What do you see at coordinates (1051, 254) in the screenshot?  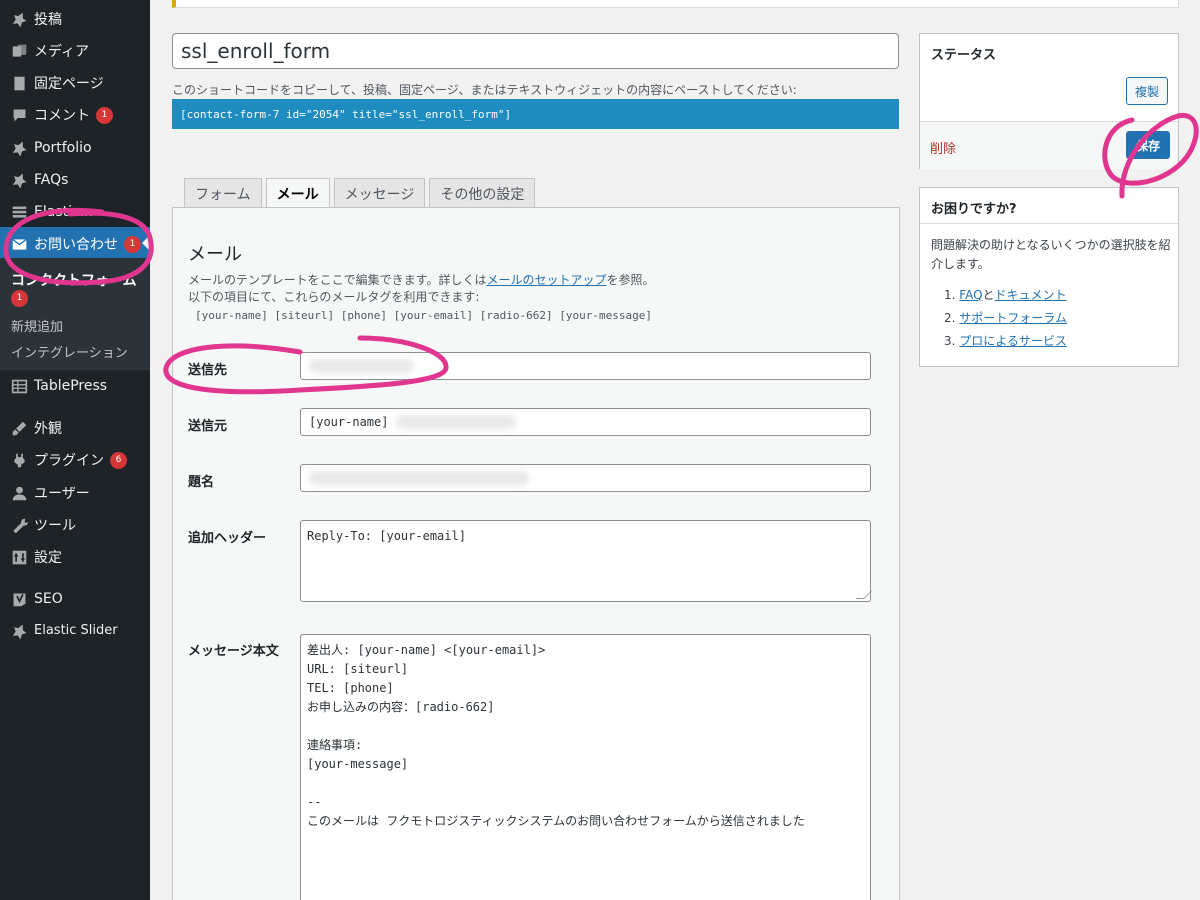 I see `help-description: 問題解決の助けとなるいくつかの選択肢を紹介します。` at bounding box center [1051, 254].